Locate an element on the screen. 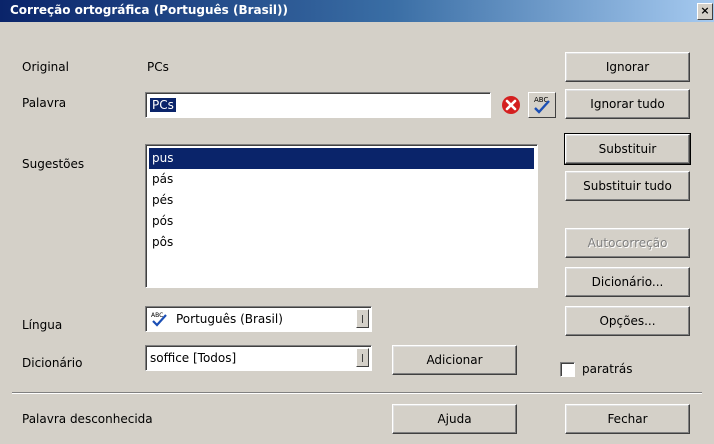 This screenshot has height=444, width=714. dicionario-label: Dicionário is located at coordinates (52, 363).